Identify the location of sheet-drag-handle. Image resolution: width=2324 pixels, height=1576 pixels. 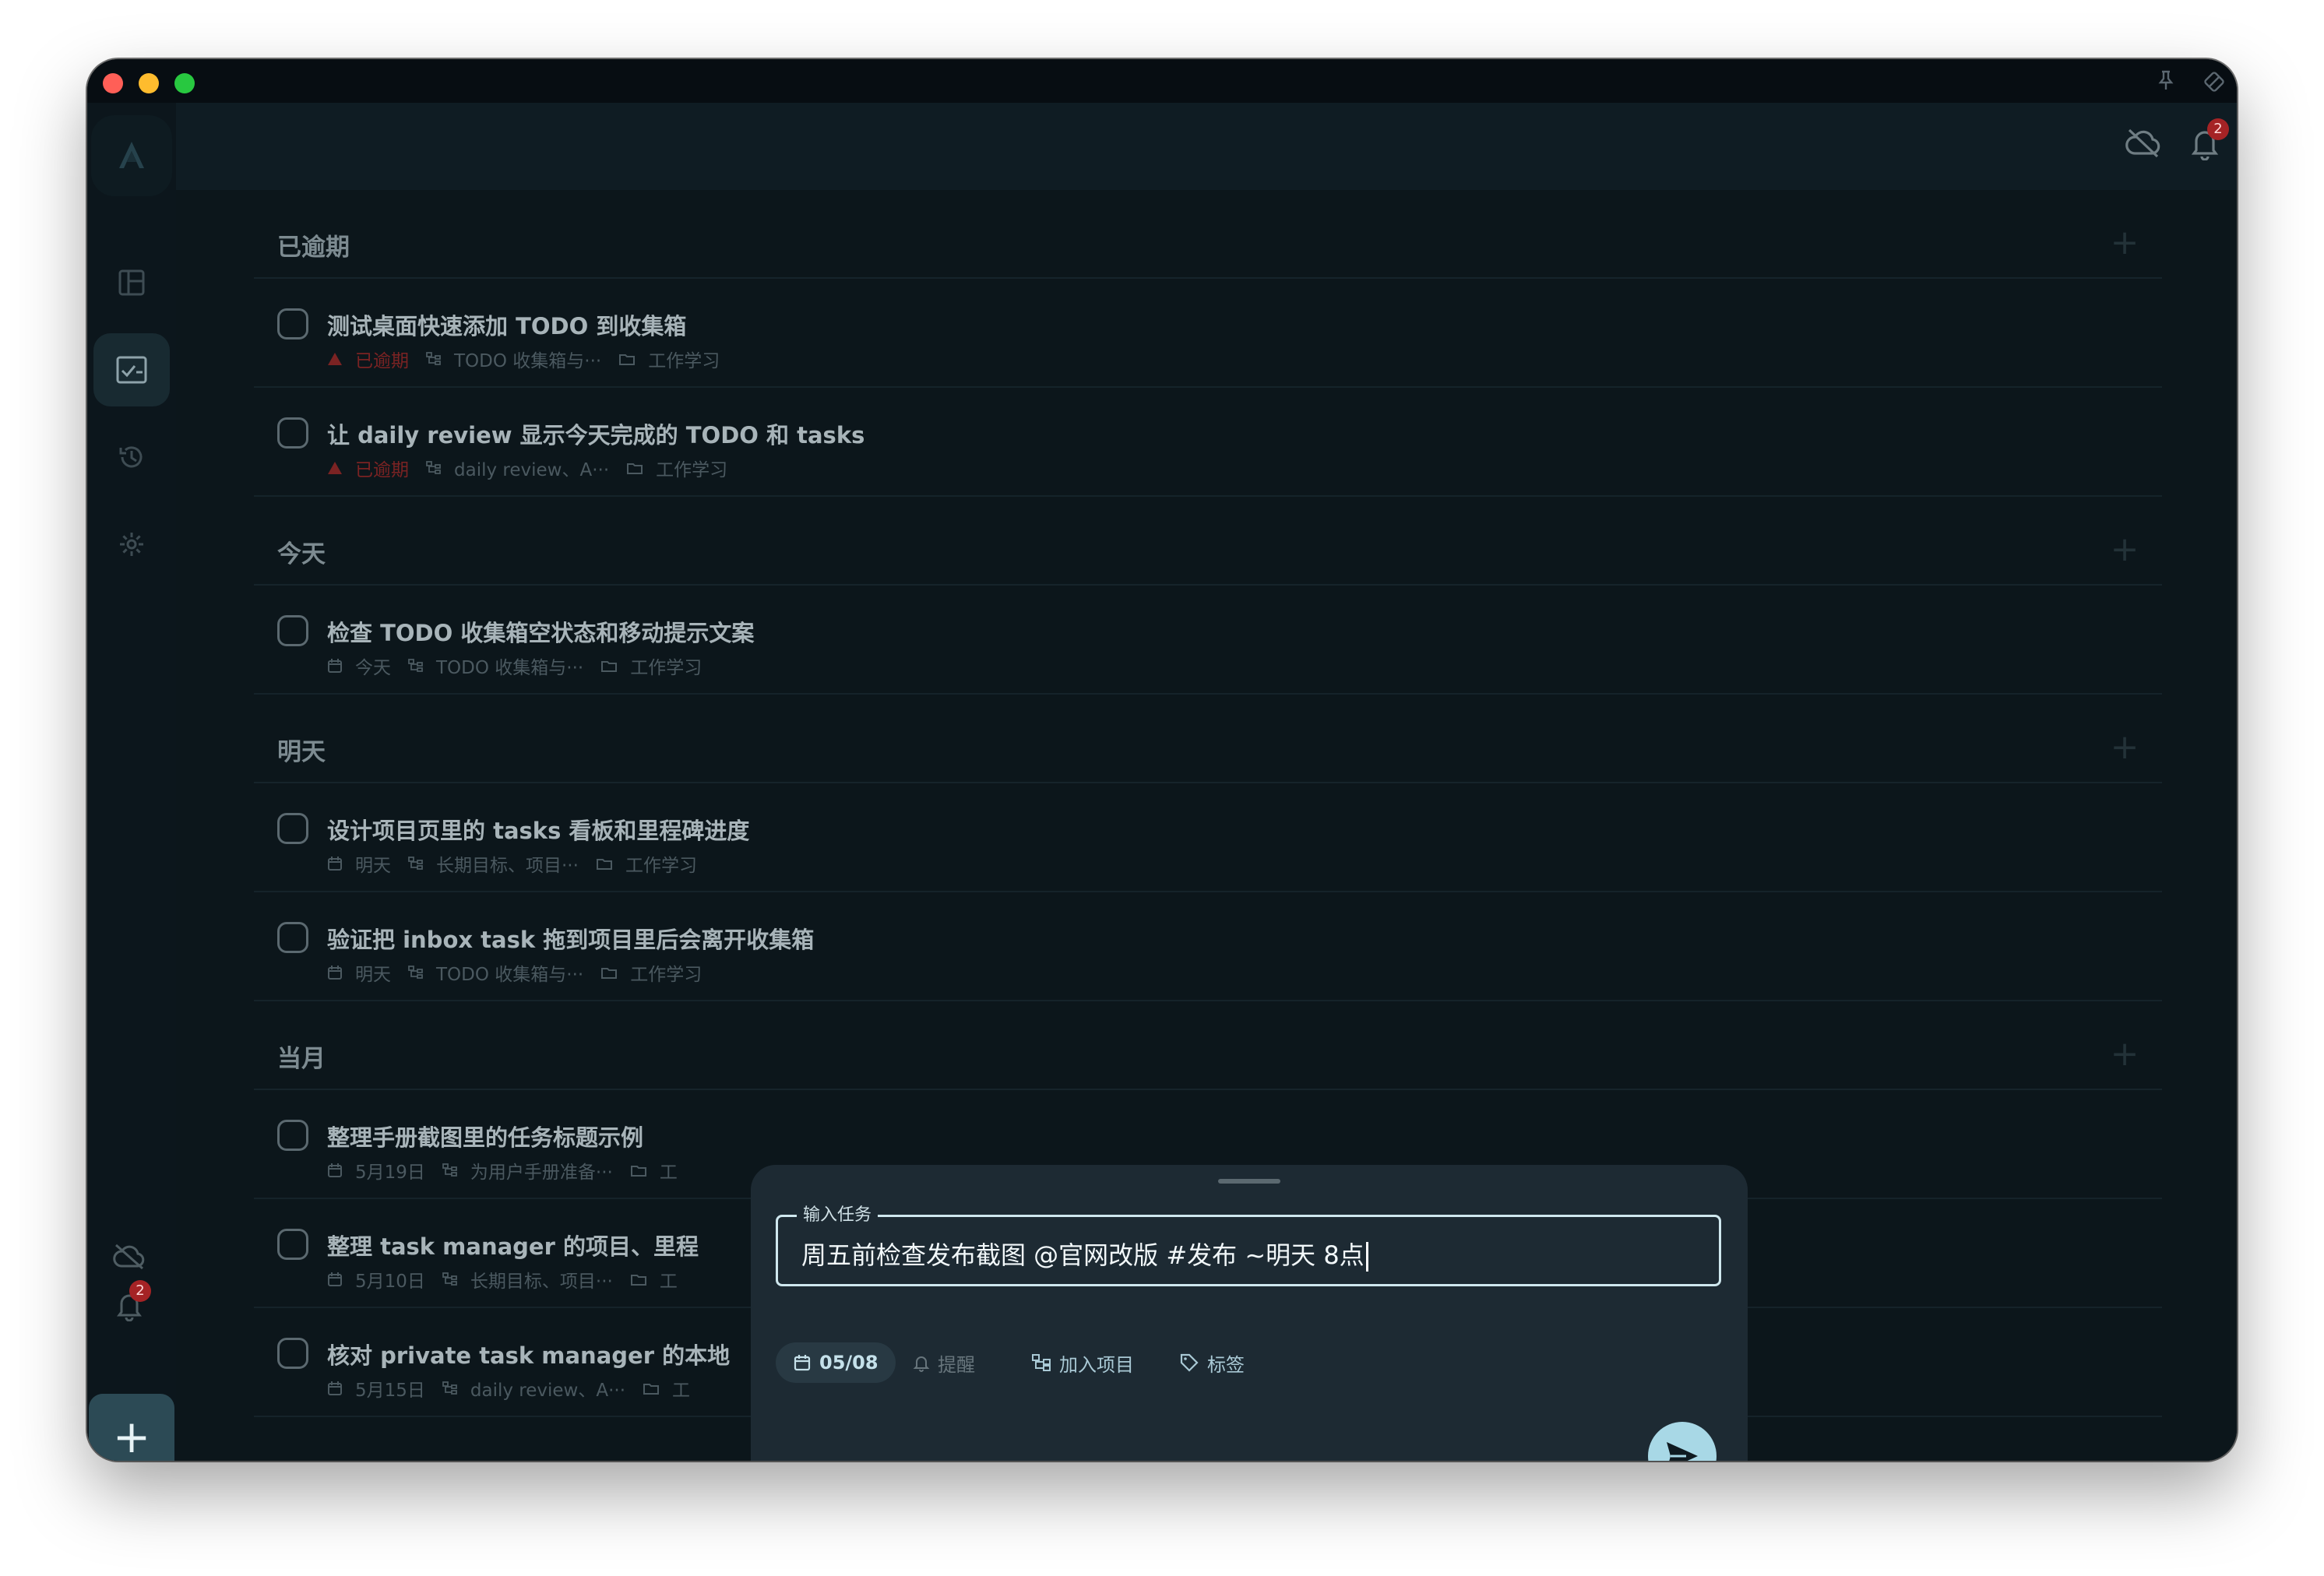
(1249, 1181).